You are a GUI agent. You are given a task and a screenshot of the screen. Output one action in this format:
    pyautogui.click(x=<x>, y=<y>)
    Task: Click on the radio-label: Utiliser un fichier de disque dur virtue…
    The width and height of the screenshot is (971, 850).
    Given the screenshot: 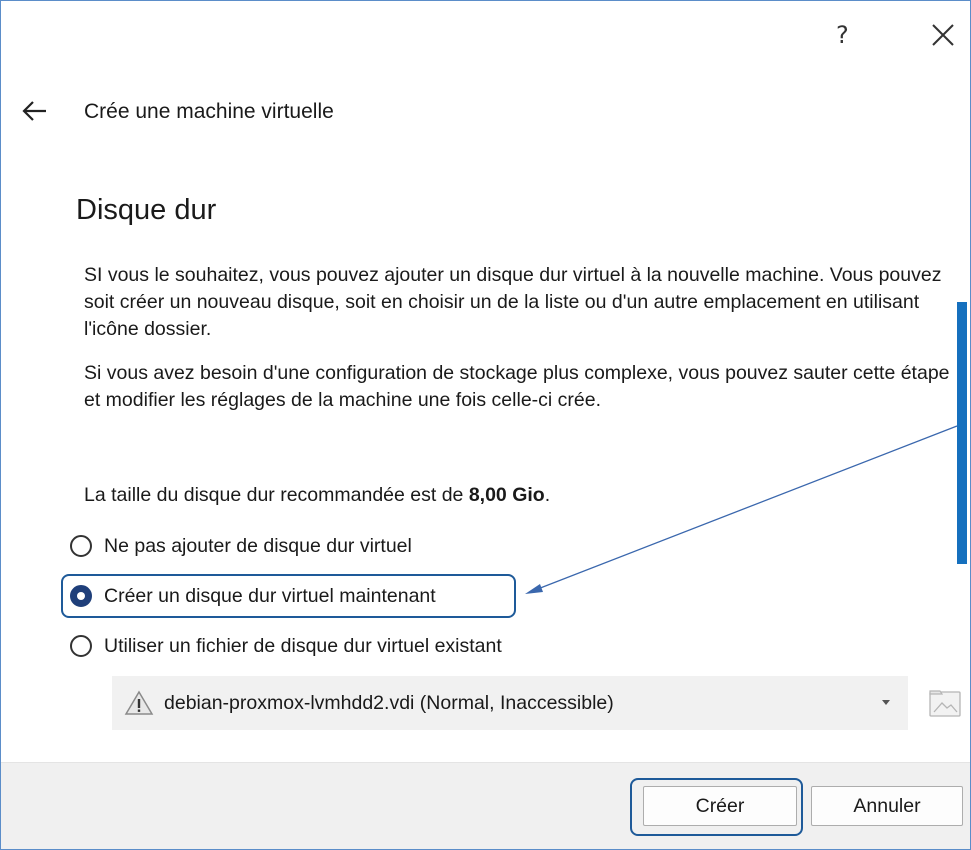 What is the action you would take?
    pyautogui.click(x=303, y=645)
    